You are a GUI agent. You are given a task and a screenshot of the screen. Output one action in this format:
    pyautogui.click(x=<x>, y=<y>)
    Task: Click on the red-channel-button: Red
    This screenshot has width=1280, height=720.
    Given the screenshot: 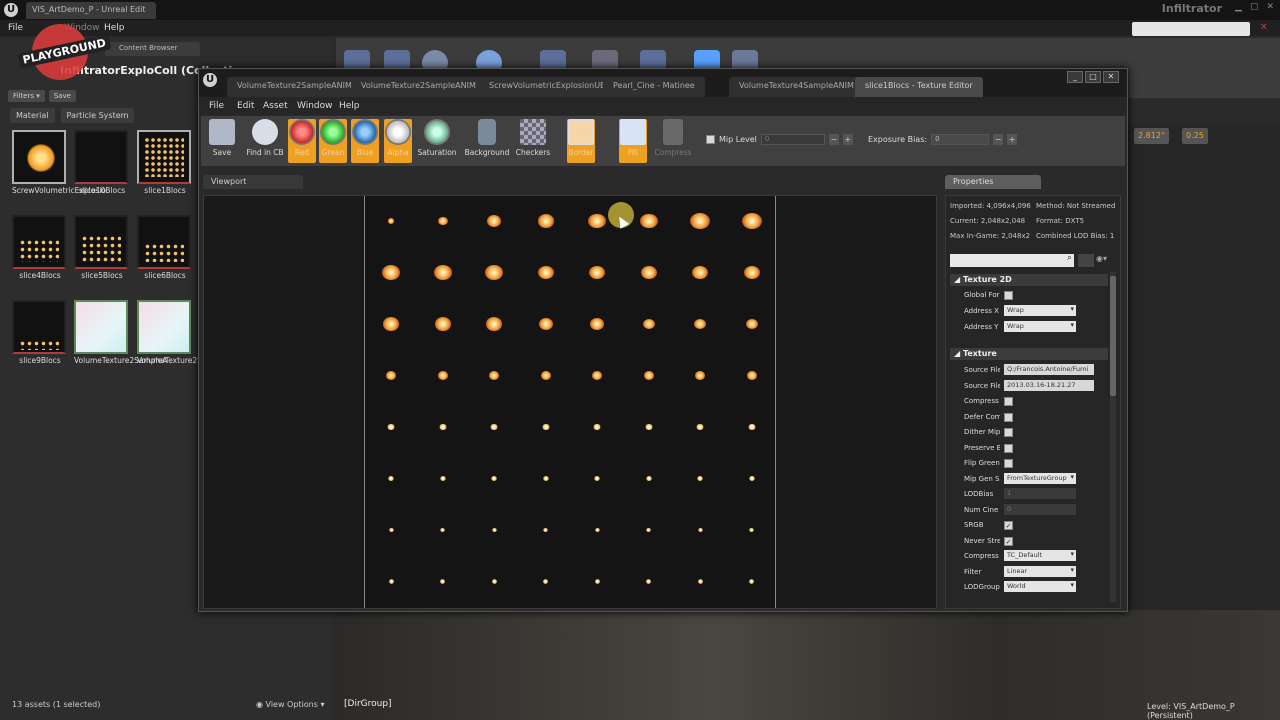 What is the action you would take?
    pyautogui.click(x=302, y=141)
    